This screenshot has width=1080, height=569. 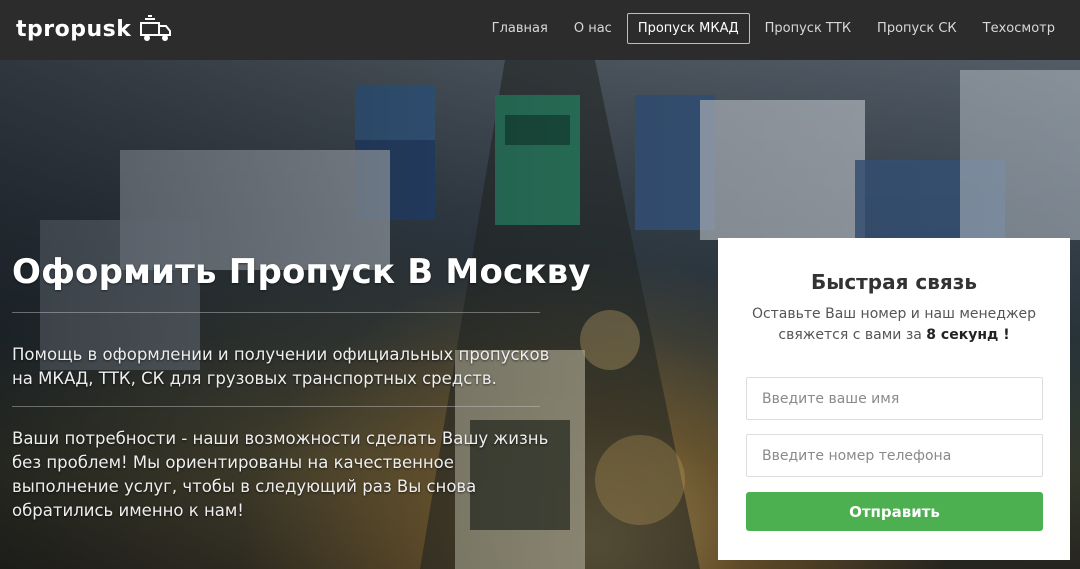 What do you see at coordinates (894, 511) in the screenshot?
I see `submit-button: Отправить` at bounding box center [894, 511].